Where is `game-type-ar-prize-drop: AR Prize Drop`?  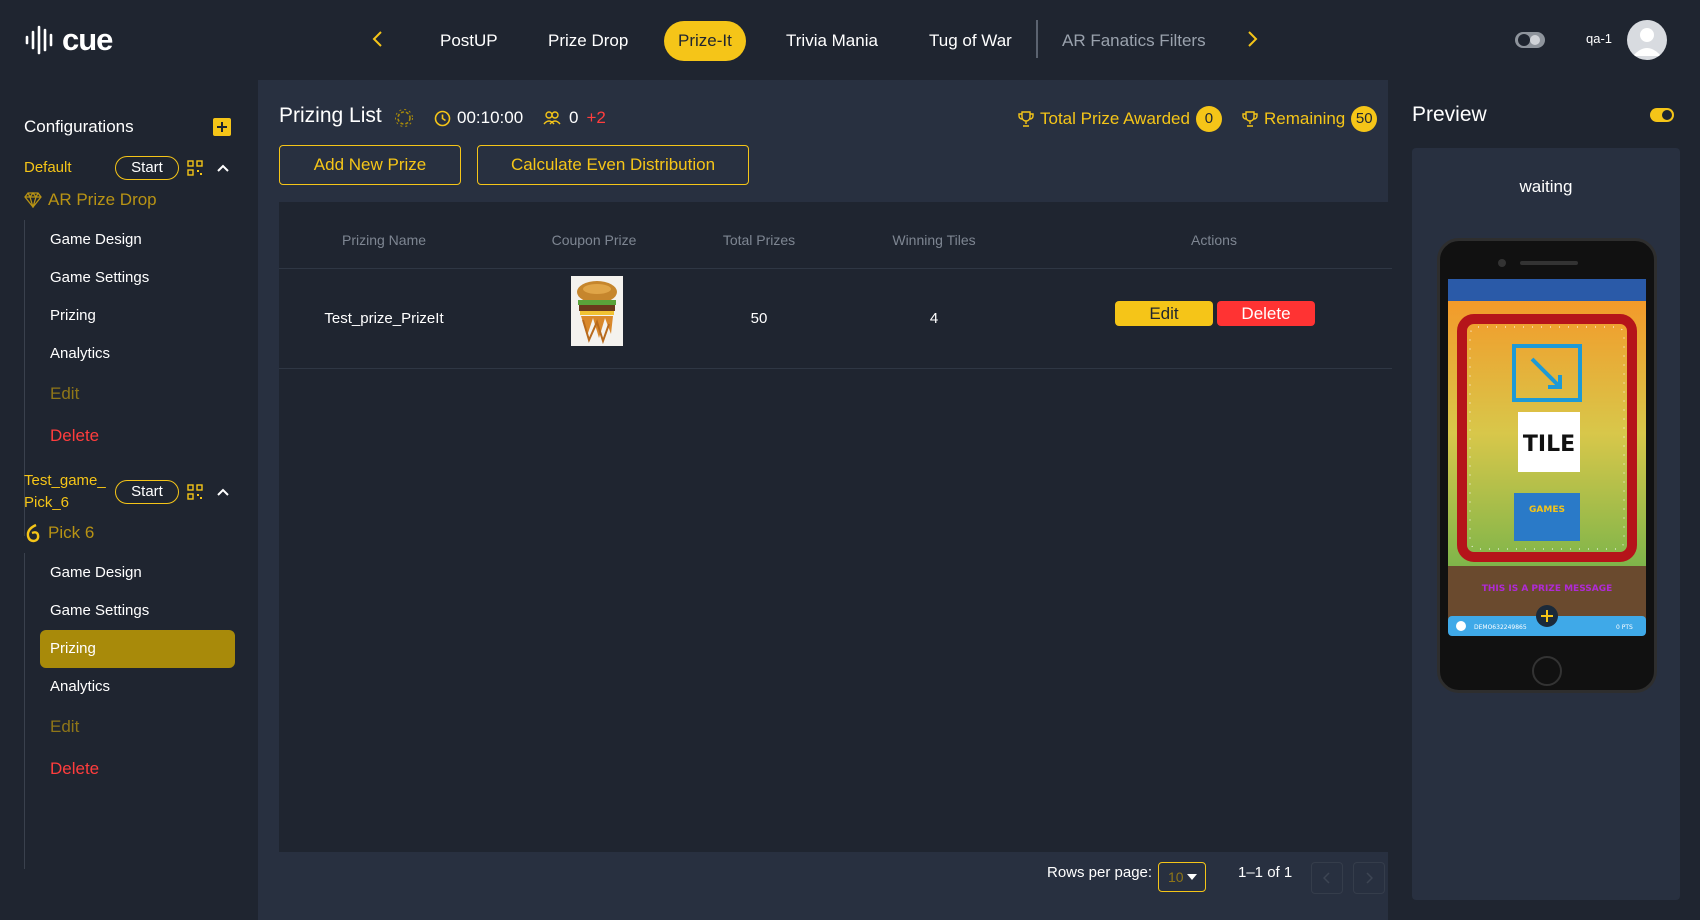 game-type-ar-prize-drop: AR Prize Drop is located at coordinates (90, 200).